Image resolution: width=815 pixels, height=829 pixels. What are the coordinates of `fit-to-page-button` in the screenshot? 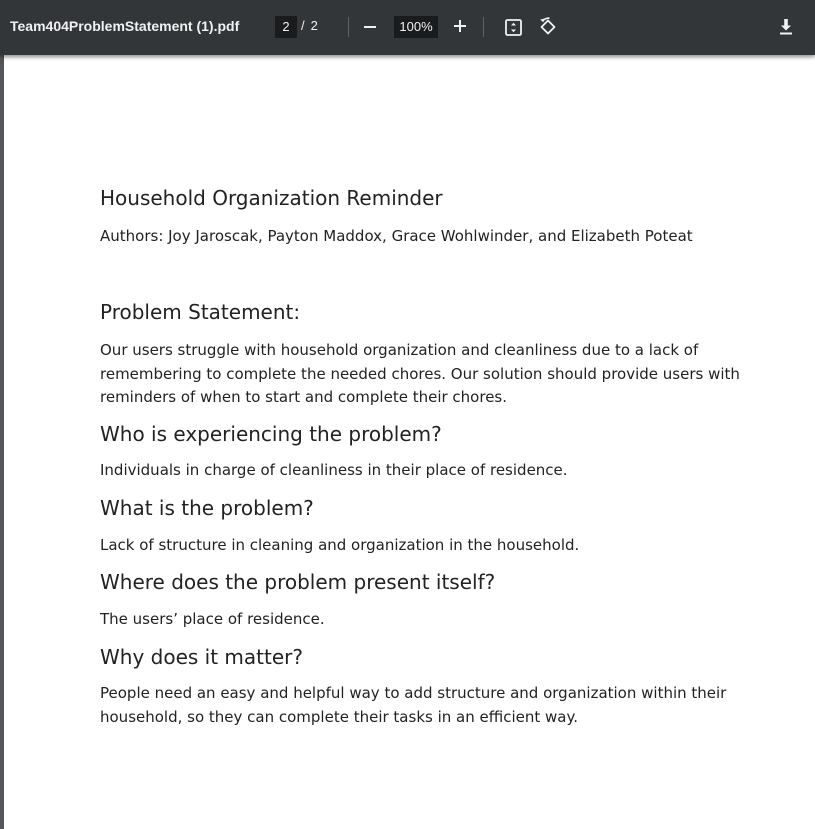 It's located at (513, 27).